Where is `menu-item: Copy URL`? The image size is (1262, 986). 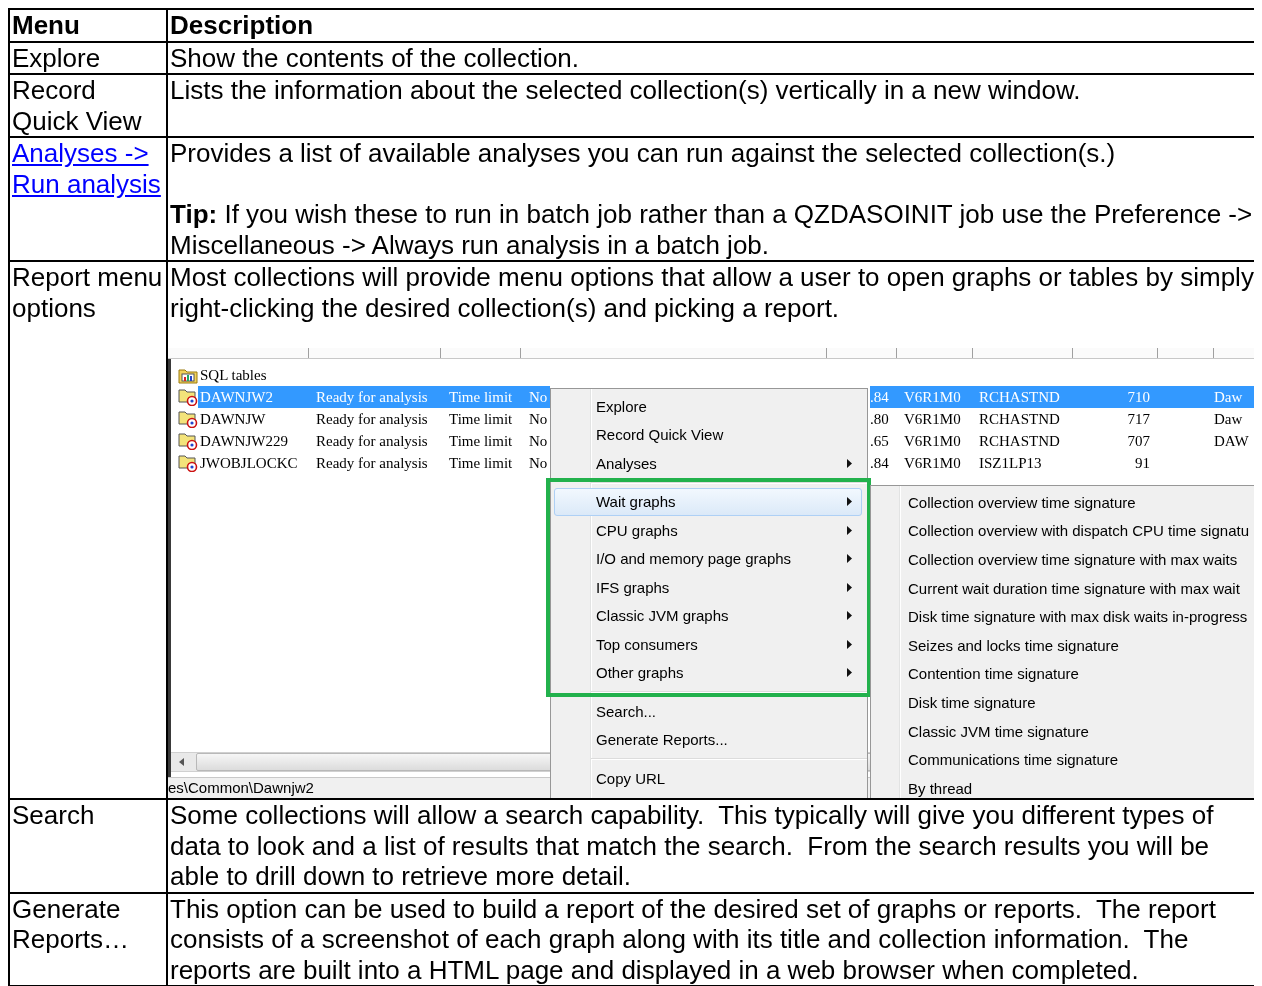
menu-item: Copy URL is located at coordinates (708, 778).